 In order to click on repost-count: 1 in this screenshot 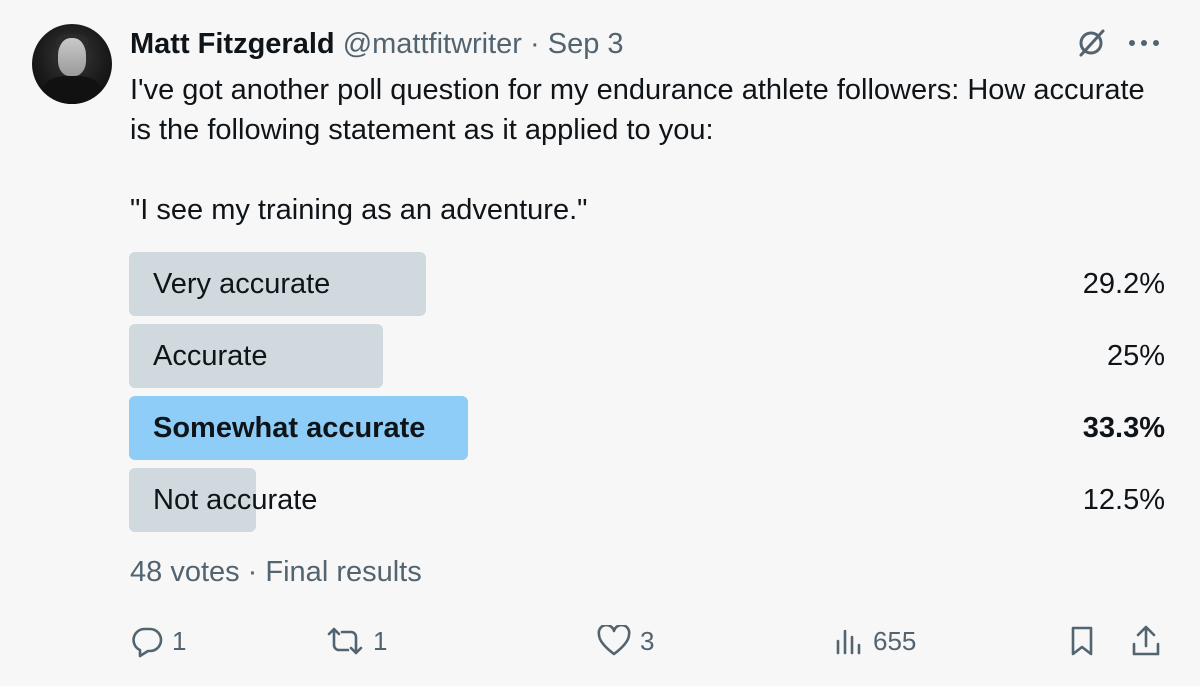, I will do `click(380, 640)`.